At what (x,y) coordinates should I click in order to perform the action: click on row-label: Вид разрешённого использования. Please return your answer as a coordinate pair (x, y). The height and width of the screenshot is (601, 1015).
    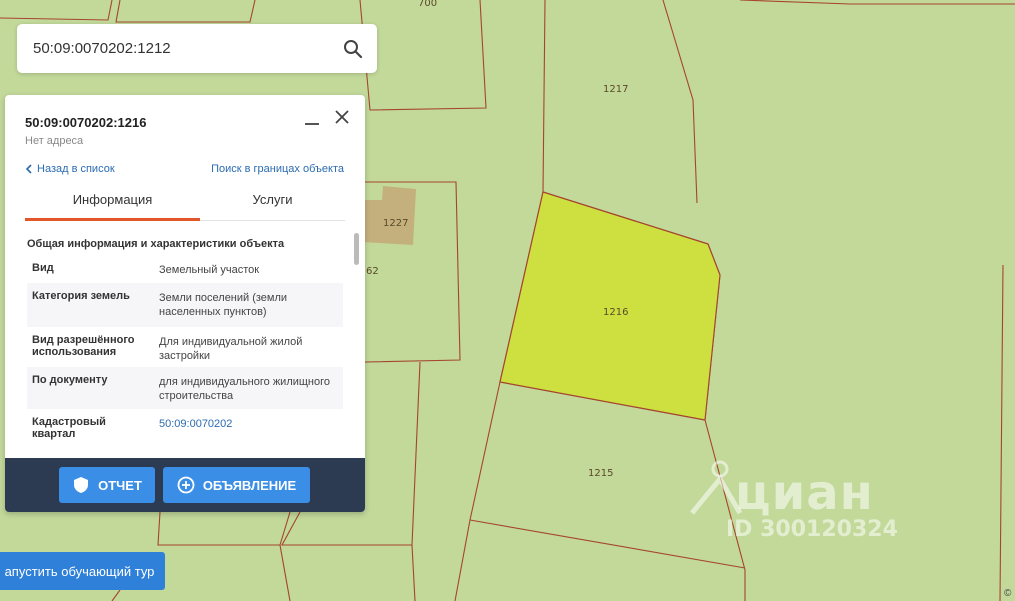
    Looking at the image, I should click on (83, 346).